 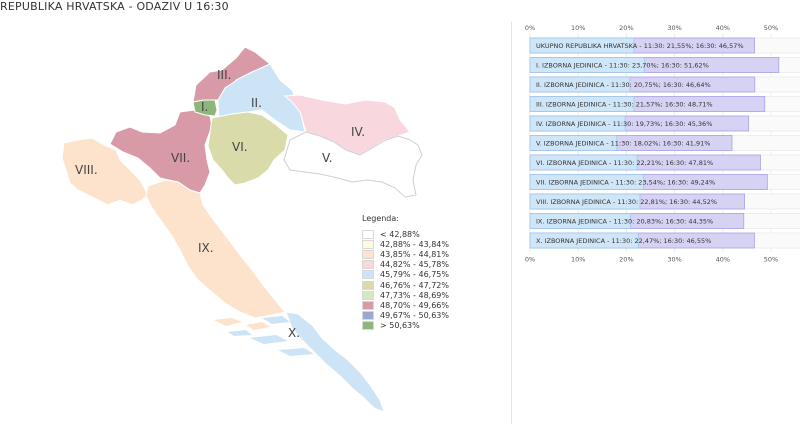 I want to click on legend-label: 46,76% - 47,72%, so click(x=414, y=285).